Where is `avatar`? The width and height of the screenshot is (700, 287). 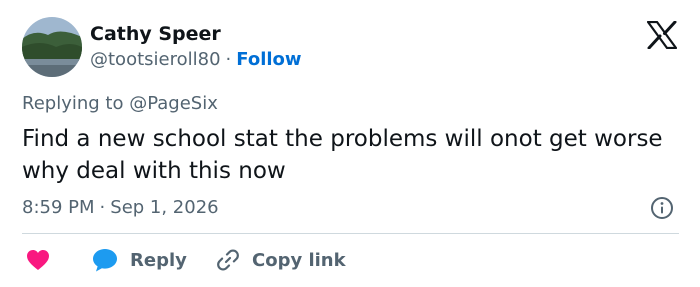
avatar is located at coordinates (52, 47).